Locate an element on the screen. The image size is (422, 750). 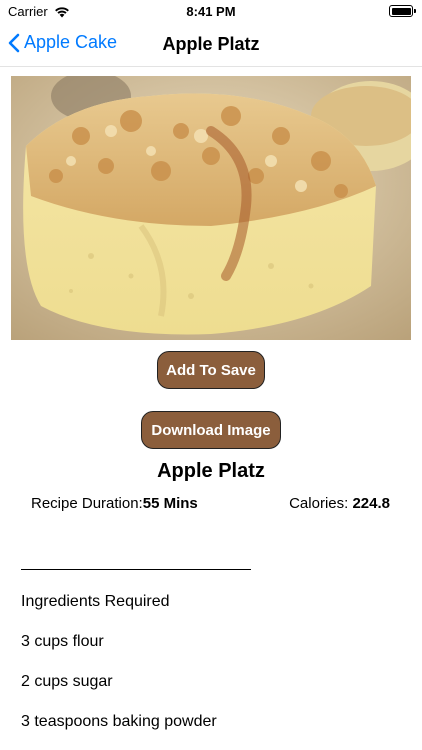
divider is located at coordinates (136, 569).